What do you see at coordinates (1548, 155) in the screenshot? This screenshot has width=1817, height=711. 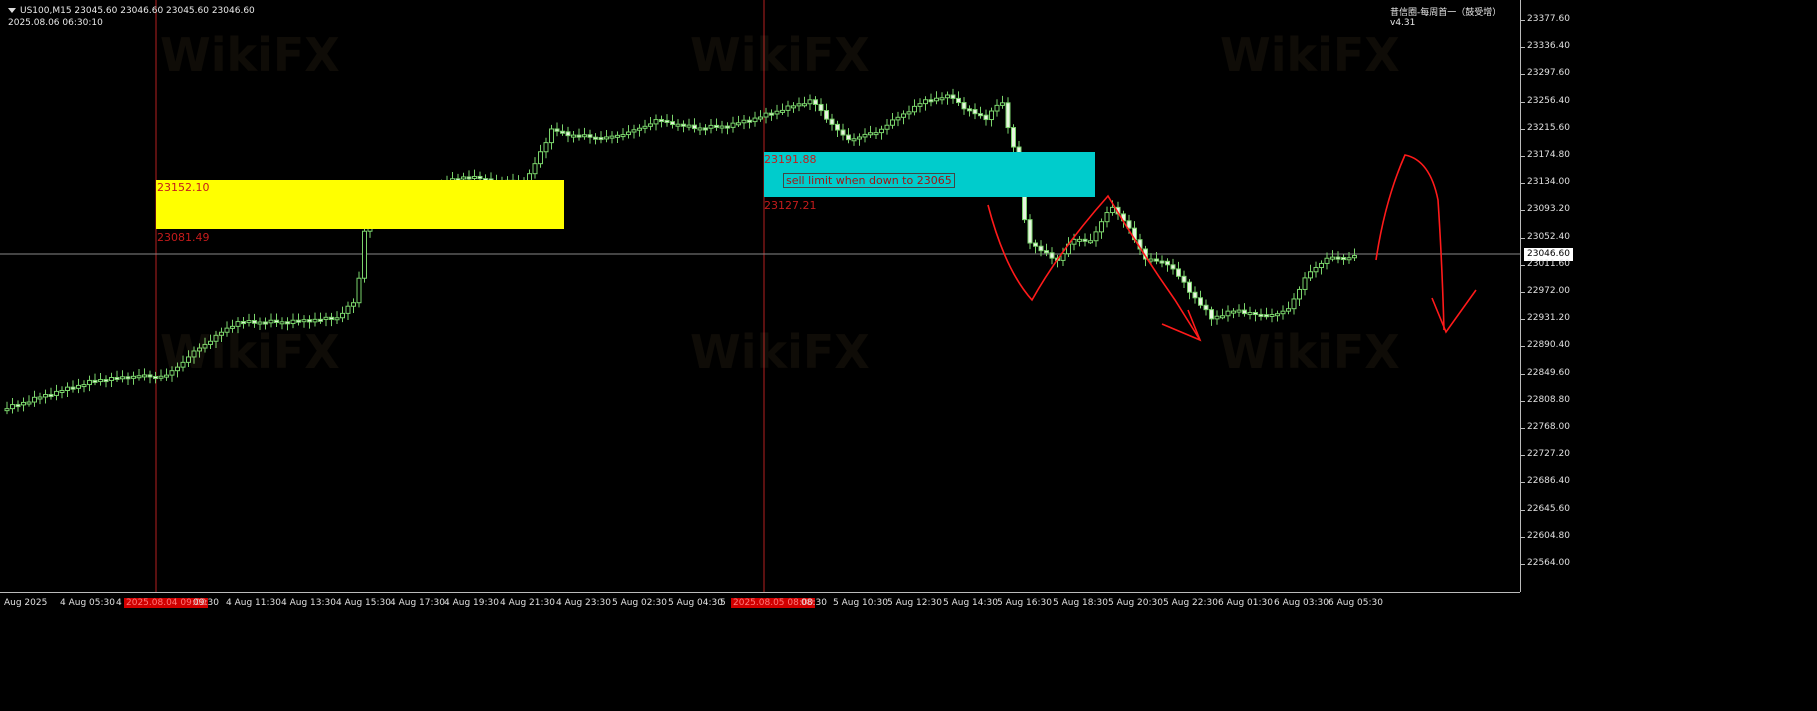 I see `price-tick: 23174.80` at bounding box center [1548, 155].